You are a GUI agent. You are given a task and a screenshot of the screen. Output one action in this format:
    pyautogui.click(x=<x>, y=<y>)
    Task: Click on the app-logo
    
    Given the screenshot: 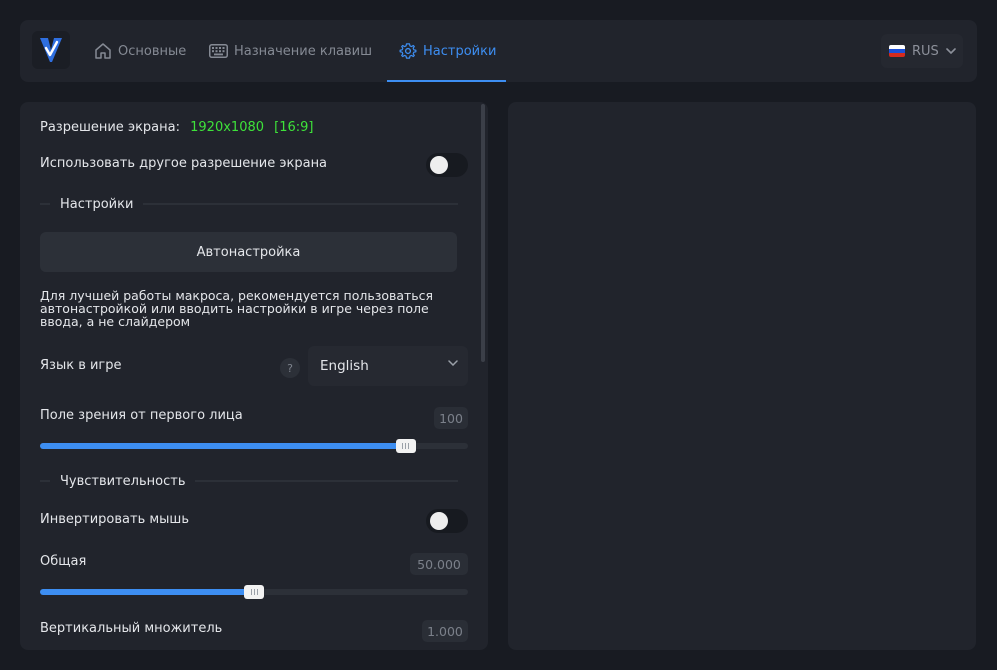 What is the action you would take?
    pyautogui.click(x=51, y=50)
    